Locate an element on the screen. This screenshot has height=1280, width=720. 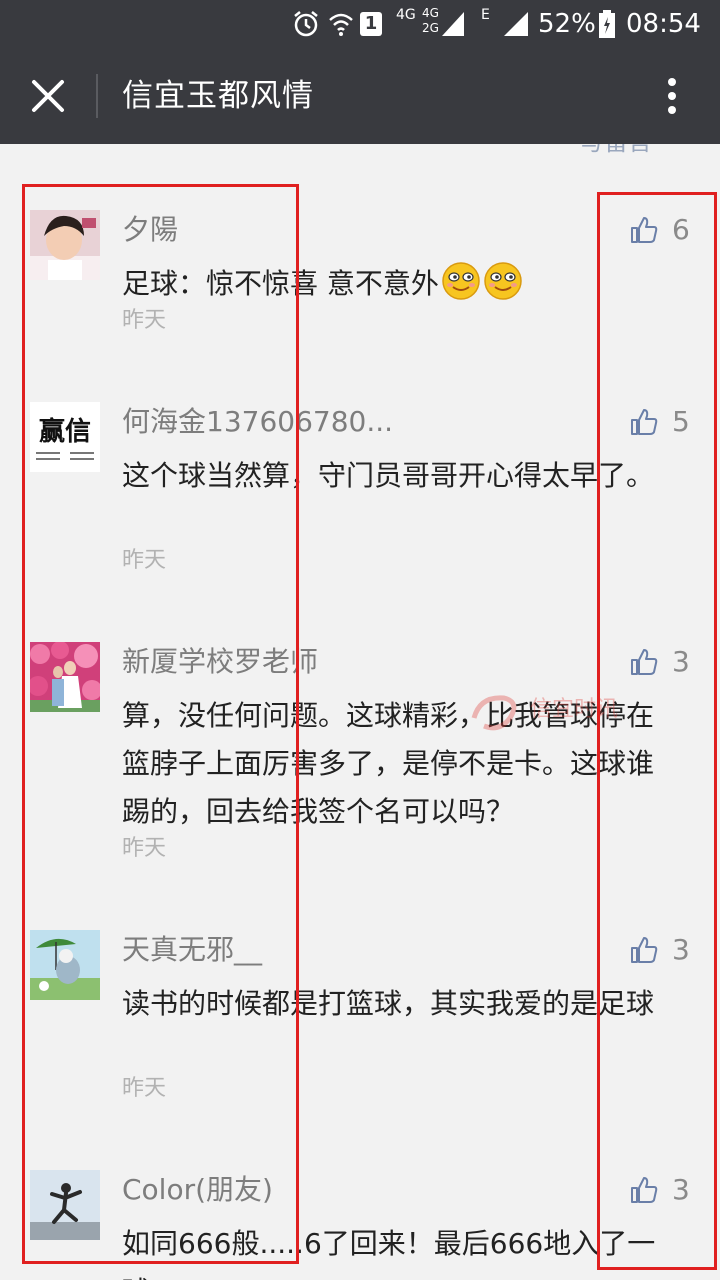
signal-icon is located at coordinates (453, 24).